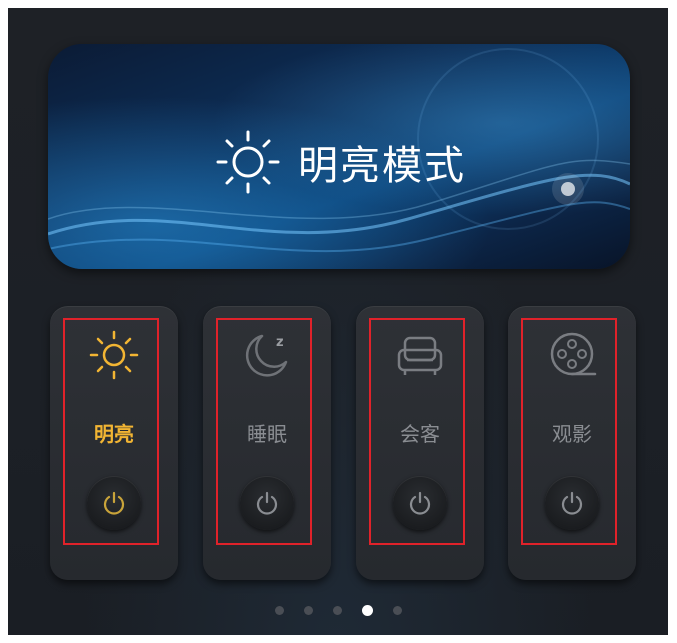  I want to click on page-indicator, so click(338, 610).